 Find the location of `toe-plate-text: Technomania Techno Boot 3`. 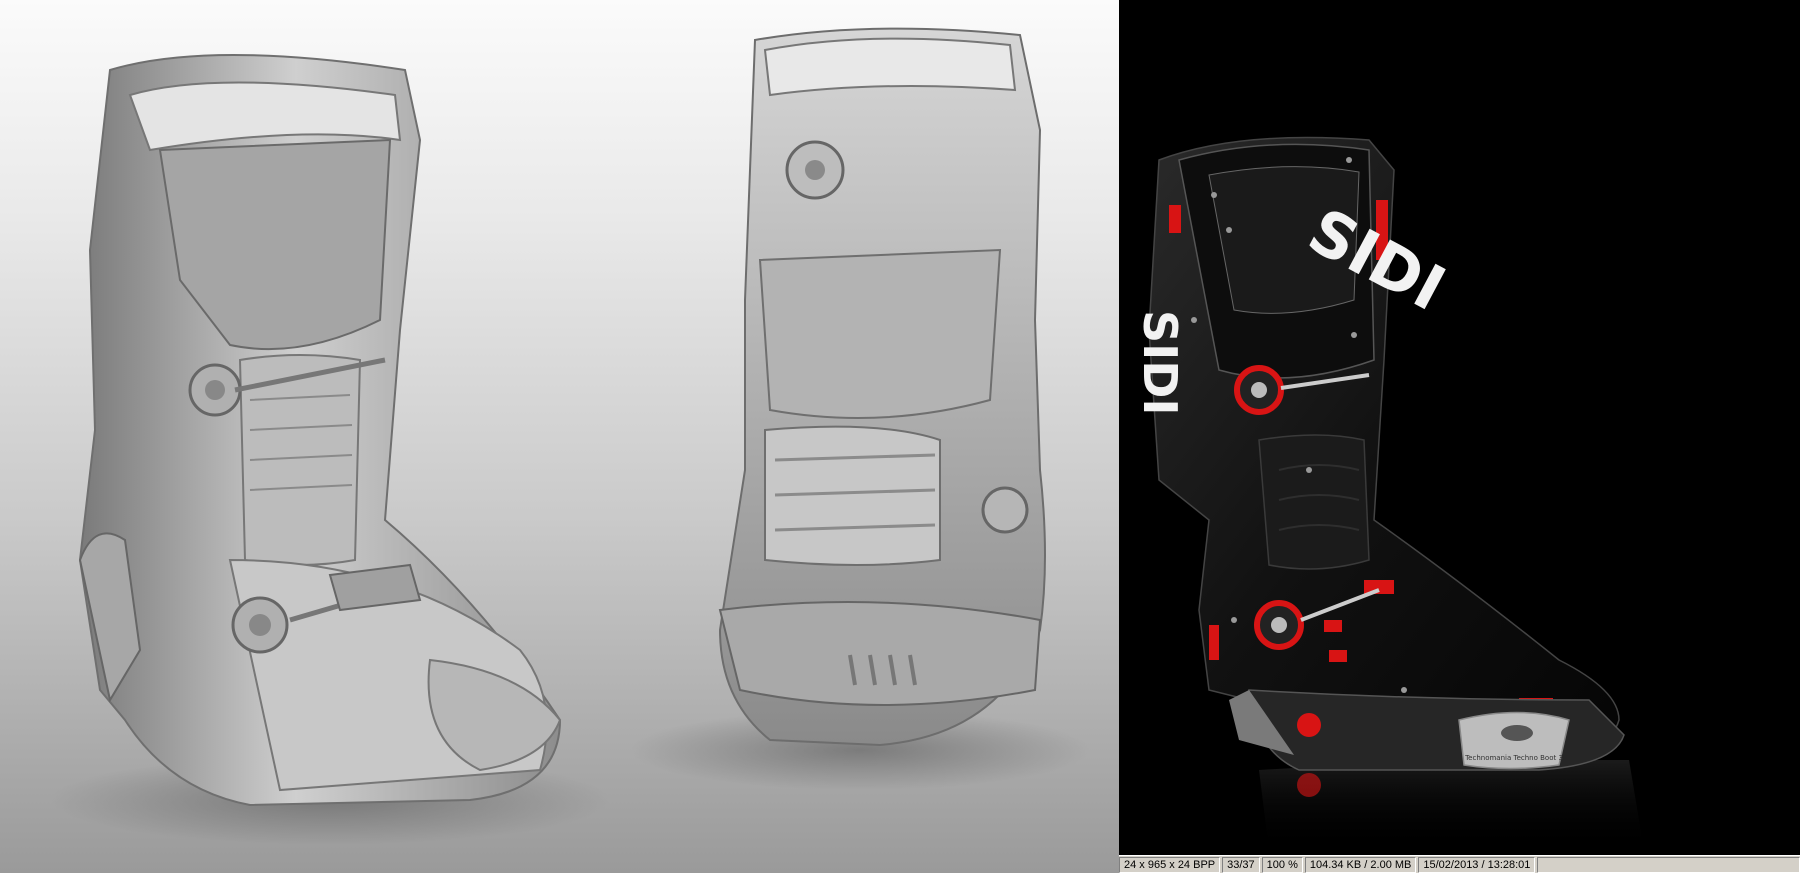

toe-plate-text: Technomania Techno Boot 3 is located at coordinates (1513, 758).